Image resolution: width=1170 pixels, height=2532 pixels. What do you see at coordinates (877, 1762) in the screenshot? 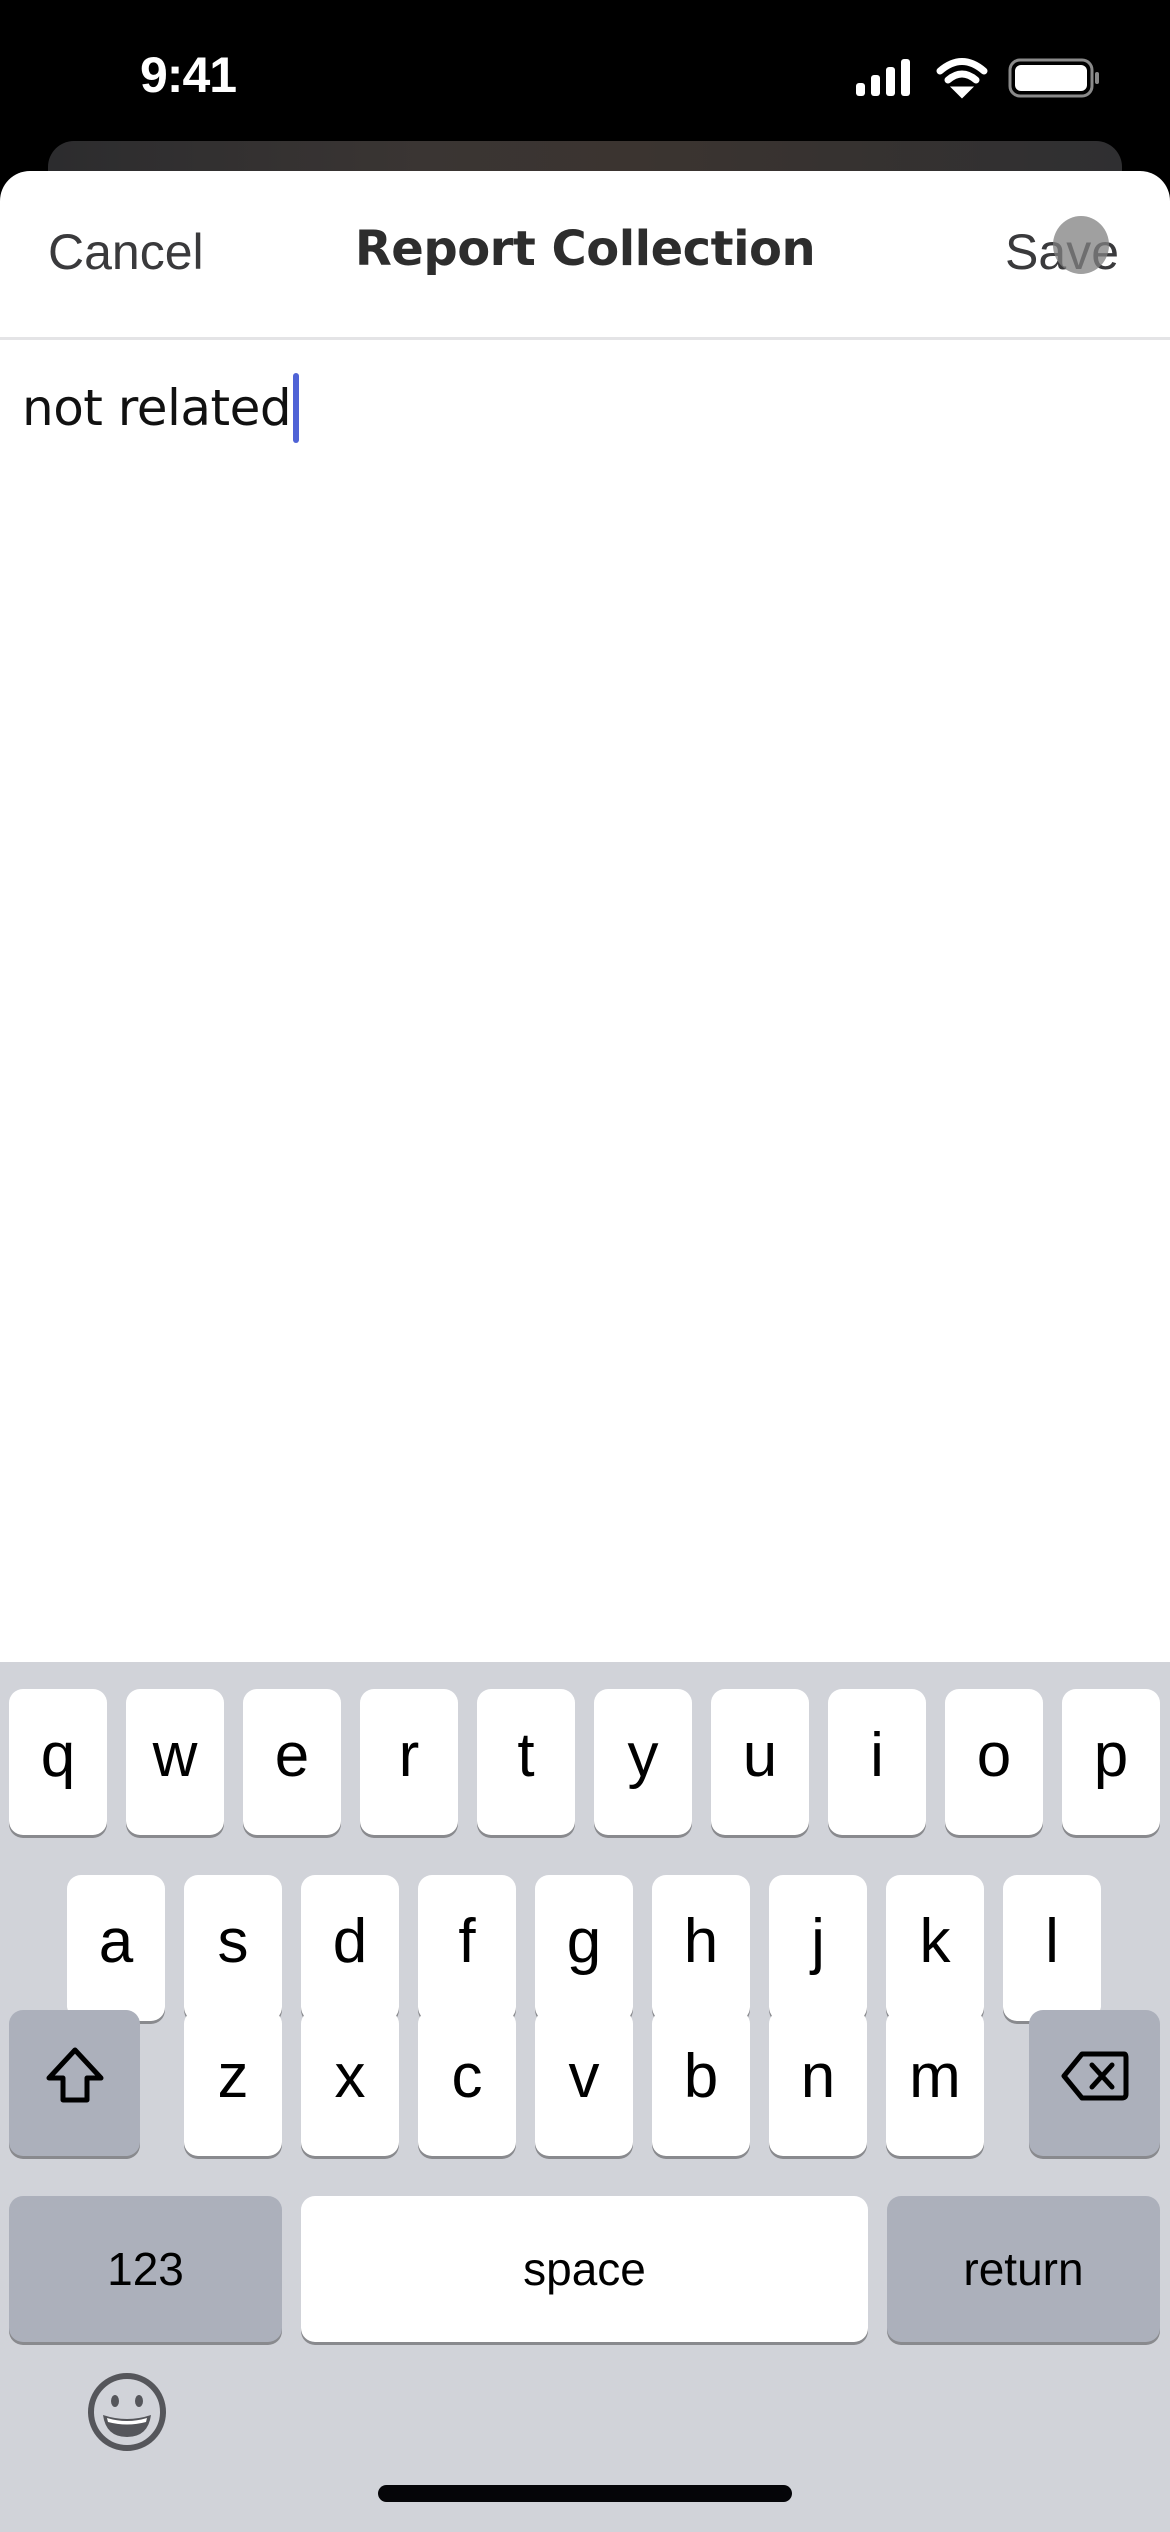
I see `key-i: i` at bounding box center [877, 1762].